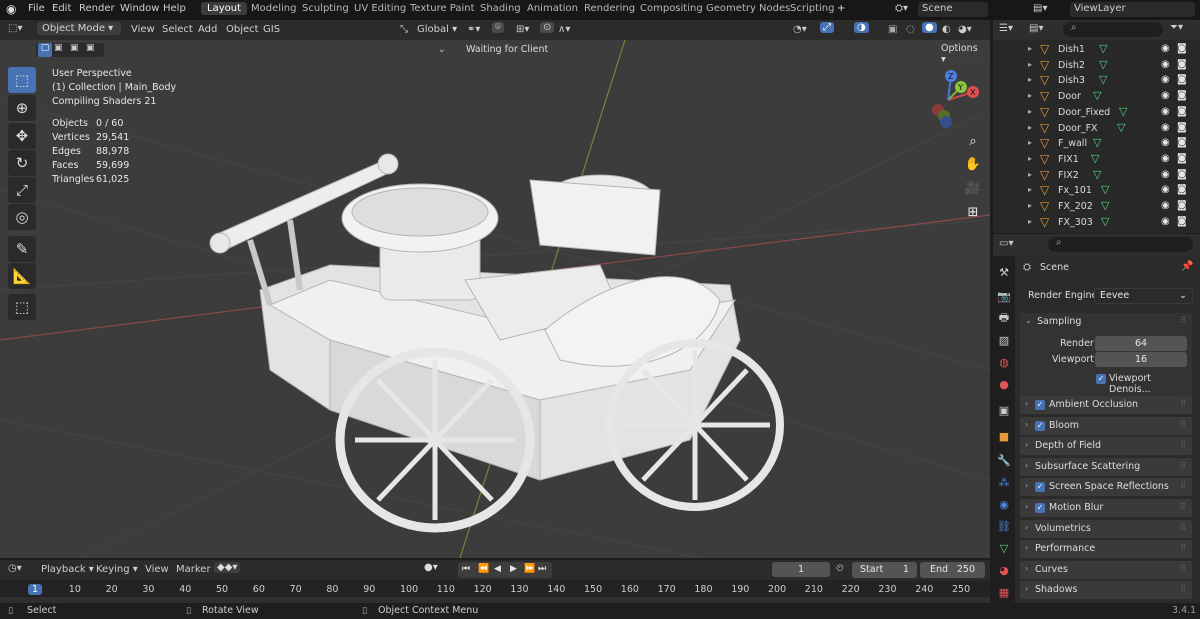  I want to click on view-layer-icon: ▤▾, so click(1040, 8).